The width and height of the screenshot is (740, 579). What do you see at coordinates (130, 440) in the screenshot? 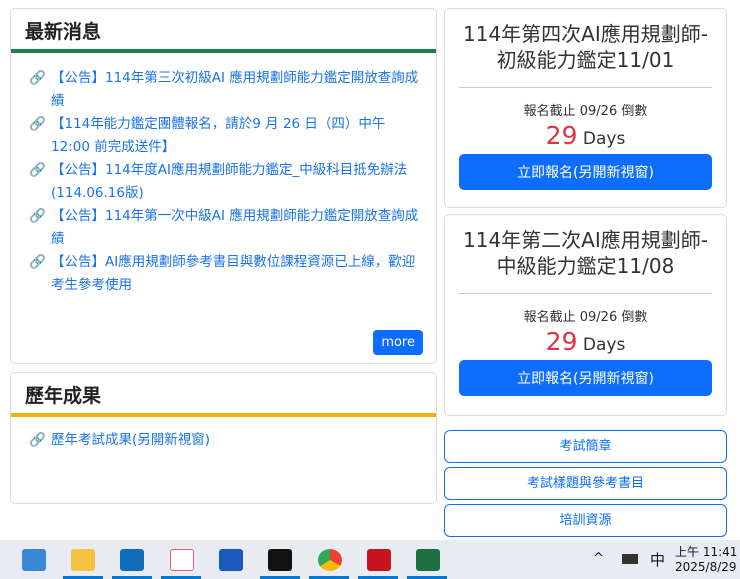
I see `results-link: 歷年考試成果(另開新視窗)` at bounding box center [130, 440].